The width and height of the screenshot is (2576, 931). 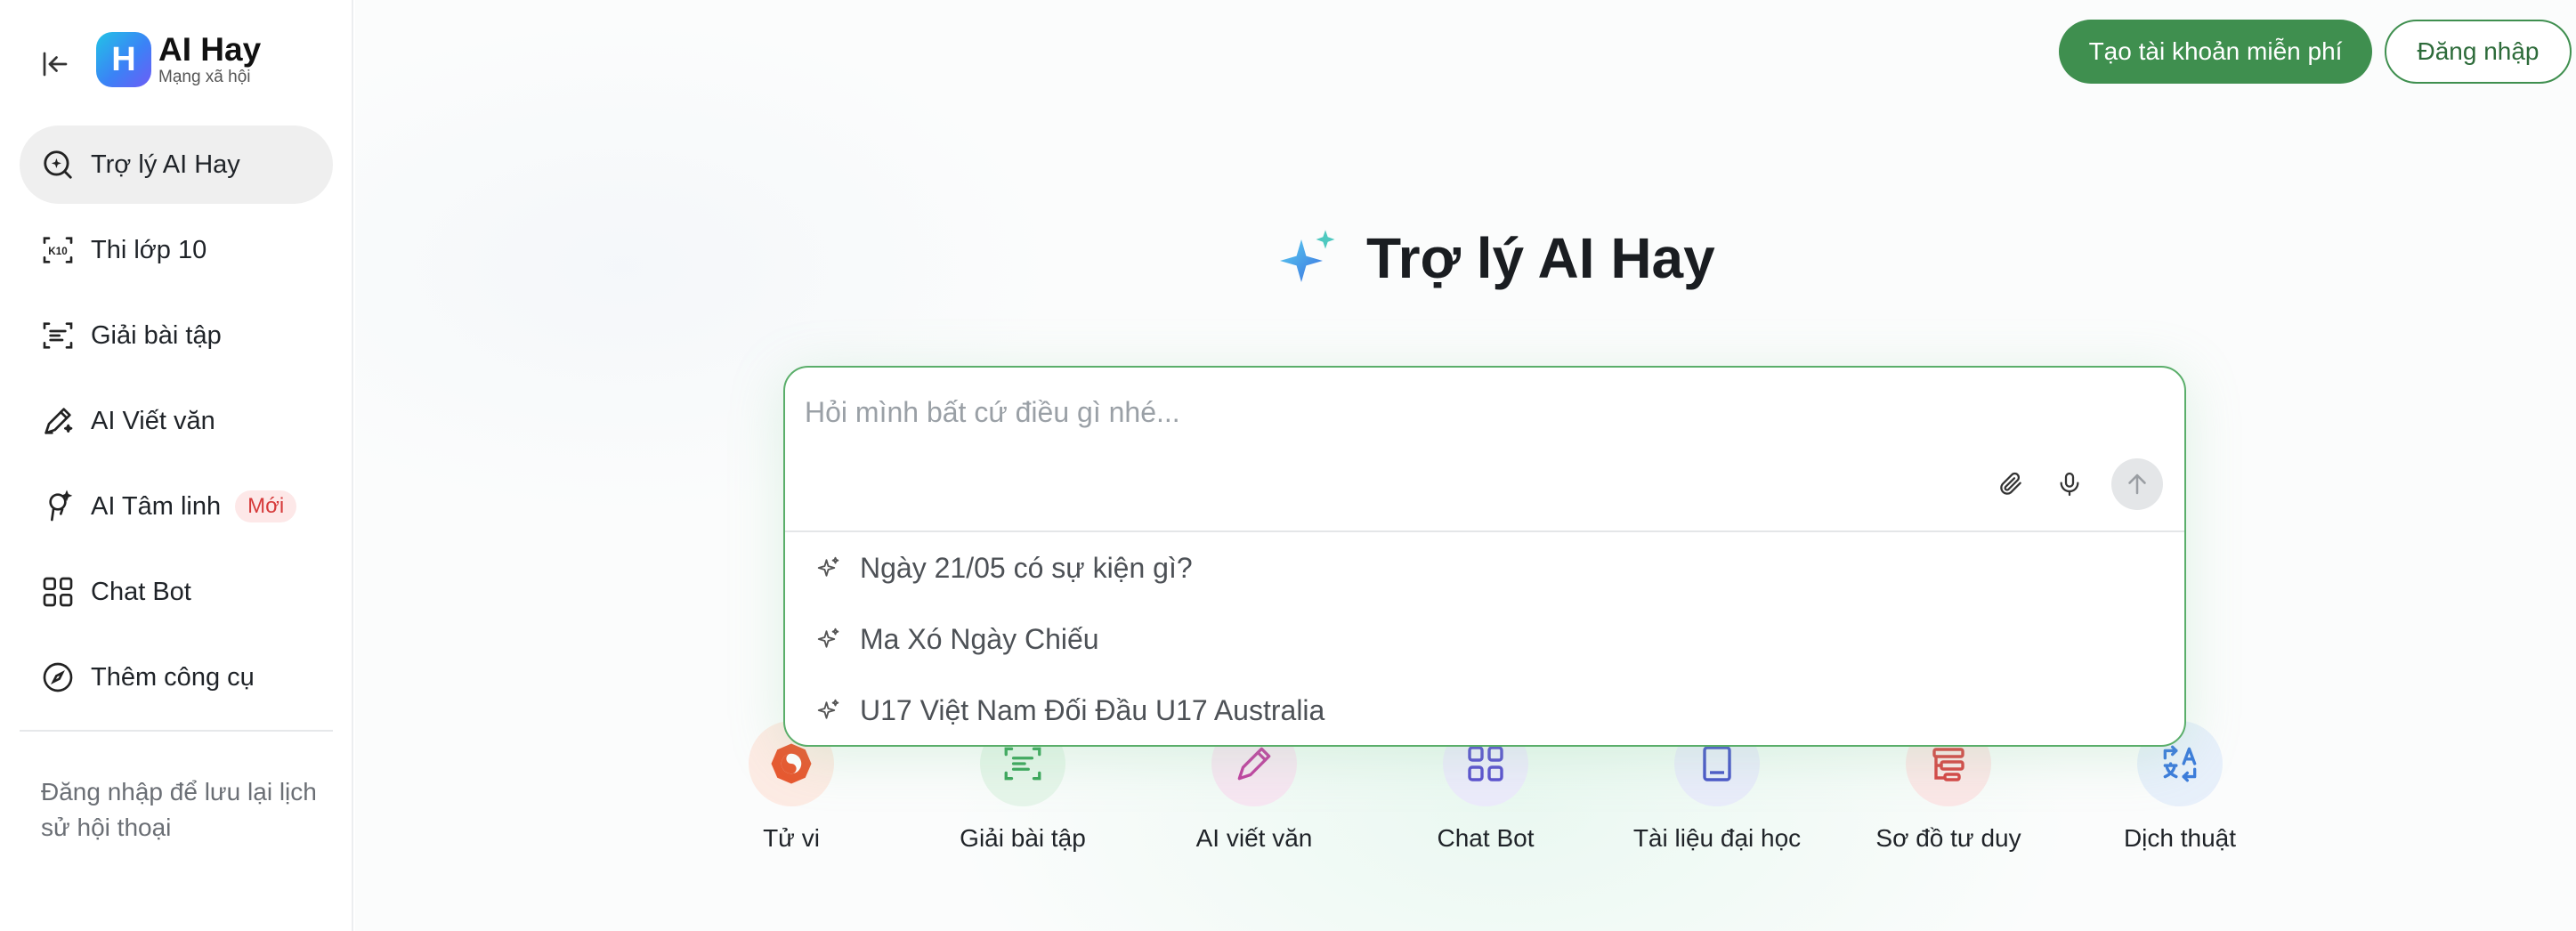 What do you see at coordinates (1540, 258) in the screenshot?
I see `page-title: Trợ lý AI Hay` at bounding box center [1540, 258].